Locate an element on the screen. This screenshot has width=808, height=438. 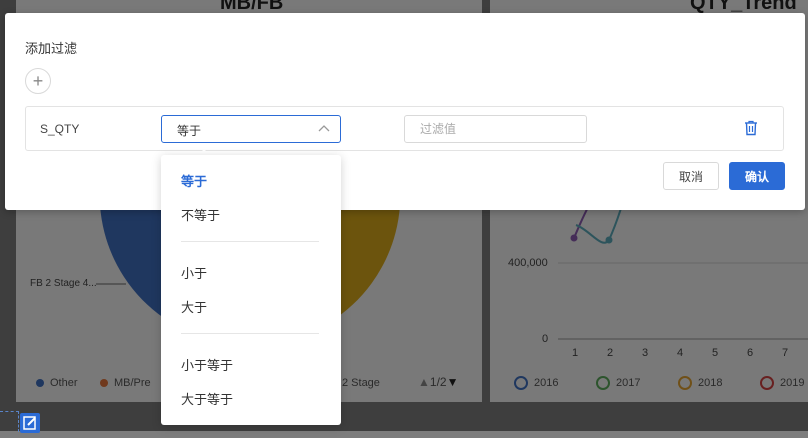
trash-icon is located at coordinates (751, 128).